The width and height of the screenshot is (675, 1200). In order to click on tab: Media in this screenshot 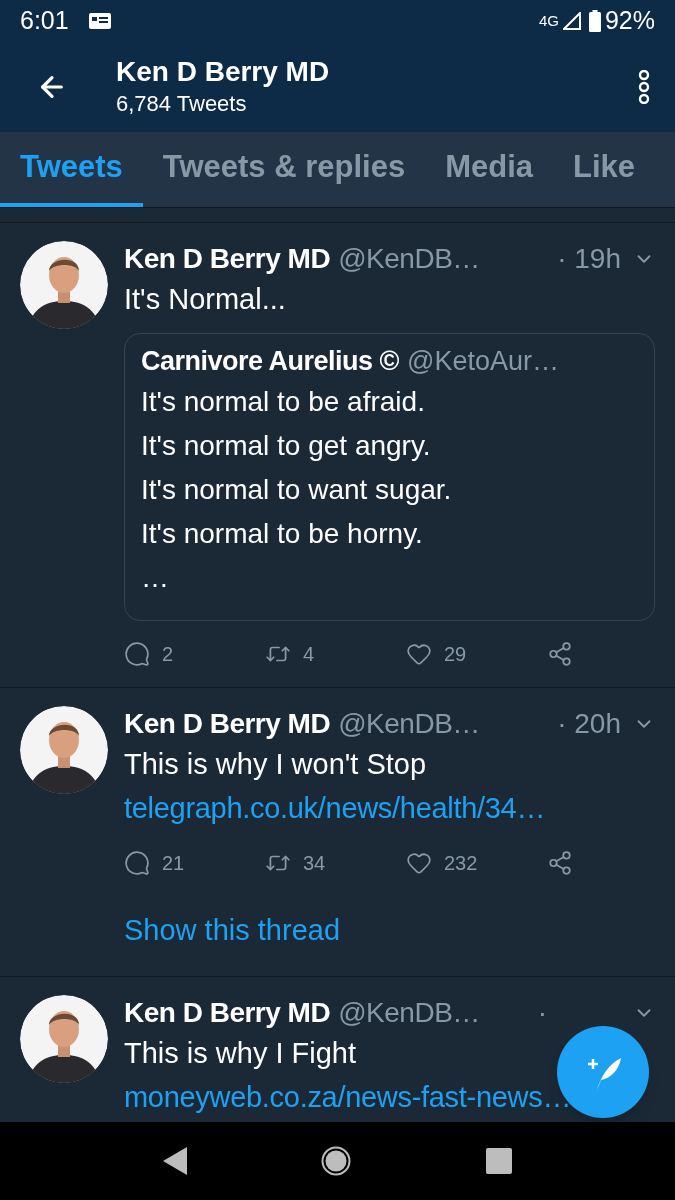, I will do `click(489, 169)`.